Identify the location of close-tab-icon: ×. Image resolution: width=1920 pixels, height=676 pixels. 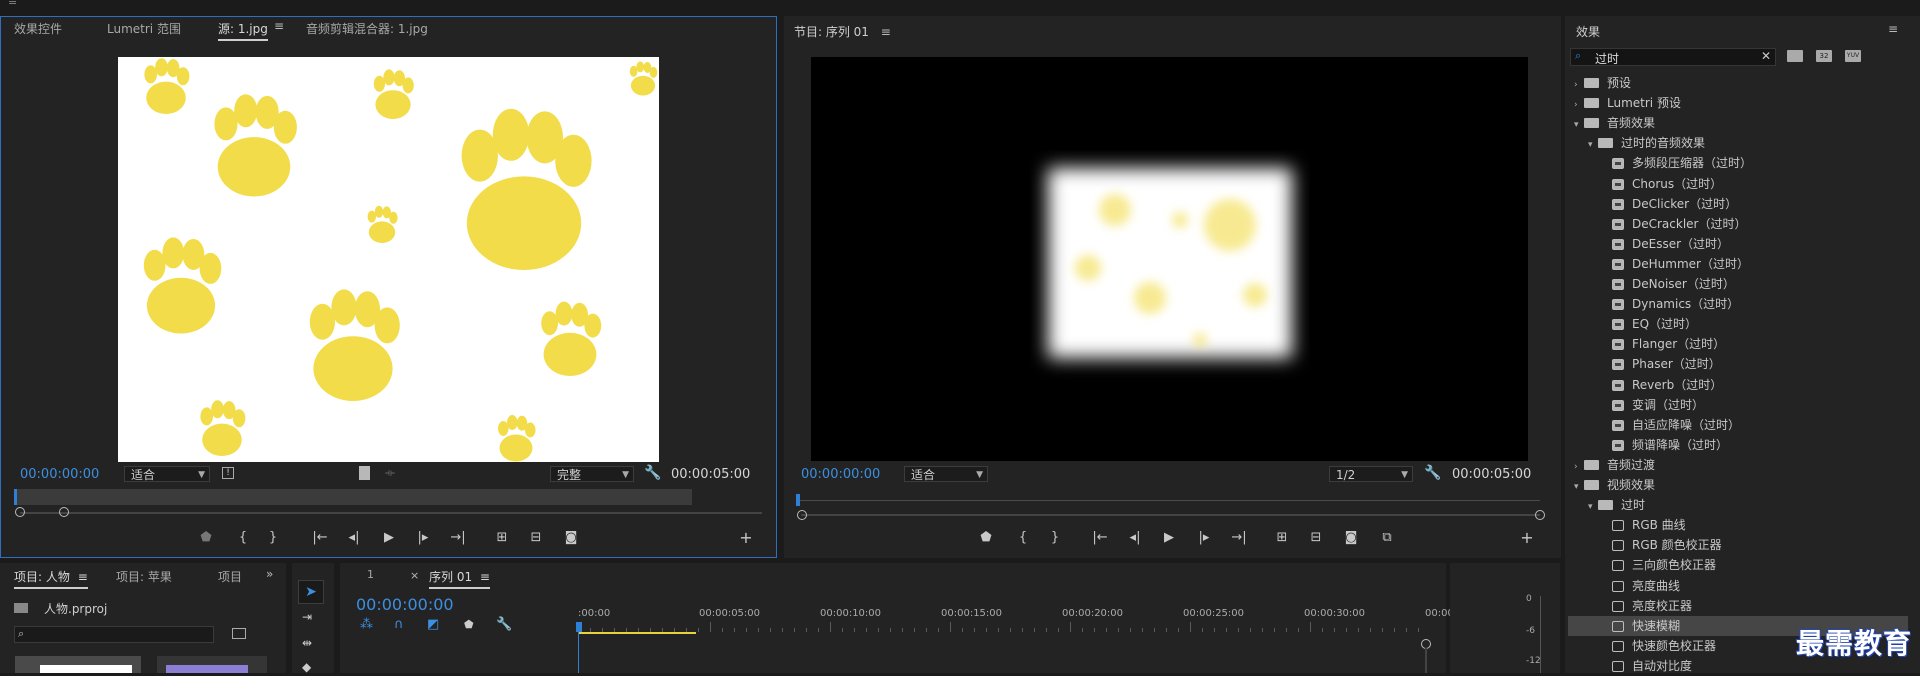
(414, 575).